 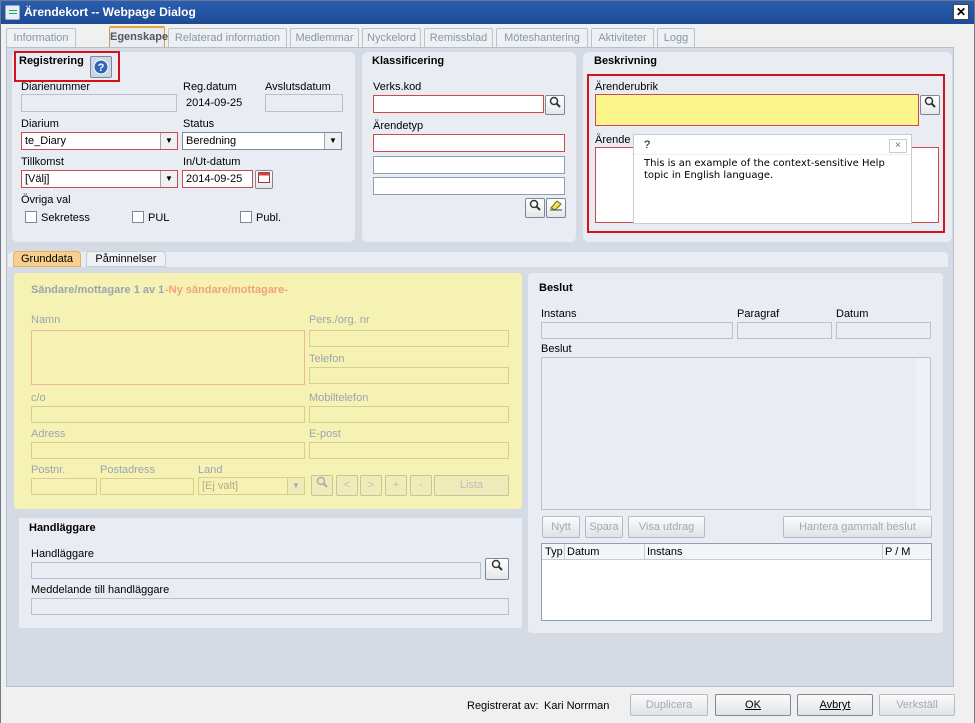 I want to click on add-button: +, so click(x=396, y=485).